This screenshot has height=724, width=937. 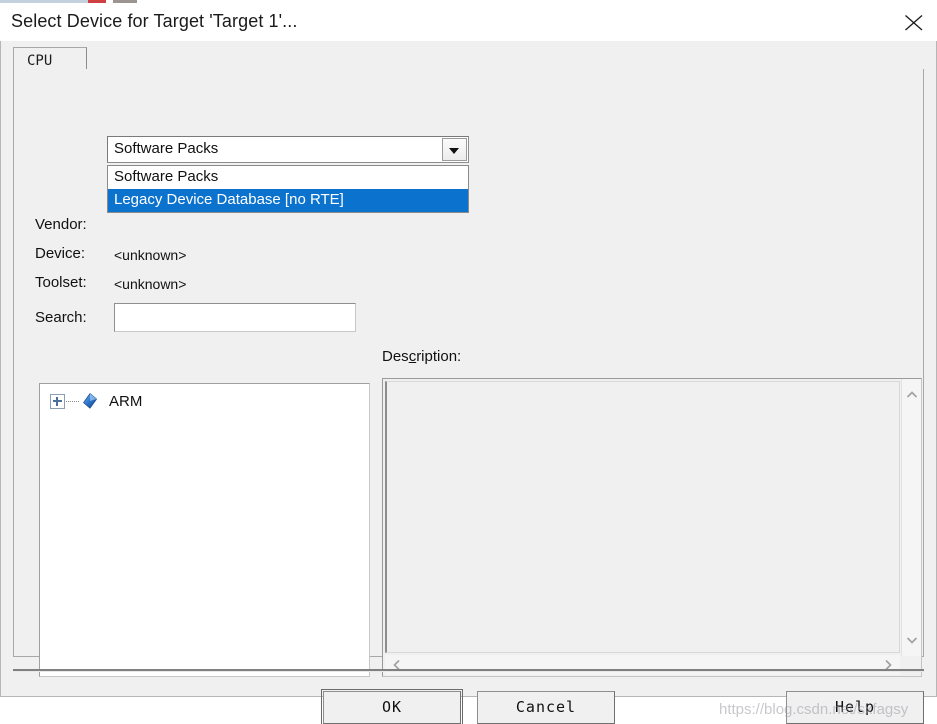 What do you see at coordinates (61, 317) in the screenshot?
I see `search-label: Search:` at bounding box center [61, 317].